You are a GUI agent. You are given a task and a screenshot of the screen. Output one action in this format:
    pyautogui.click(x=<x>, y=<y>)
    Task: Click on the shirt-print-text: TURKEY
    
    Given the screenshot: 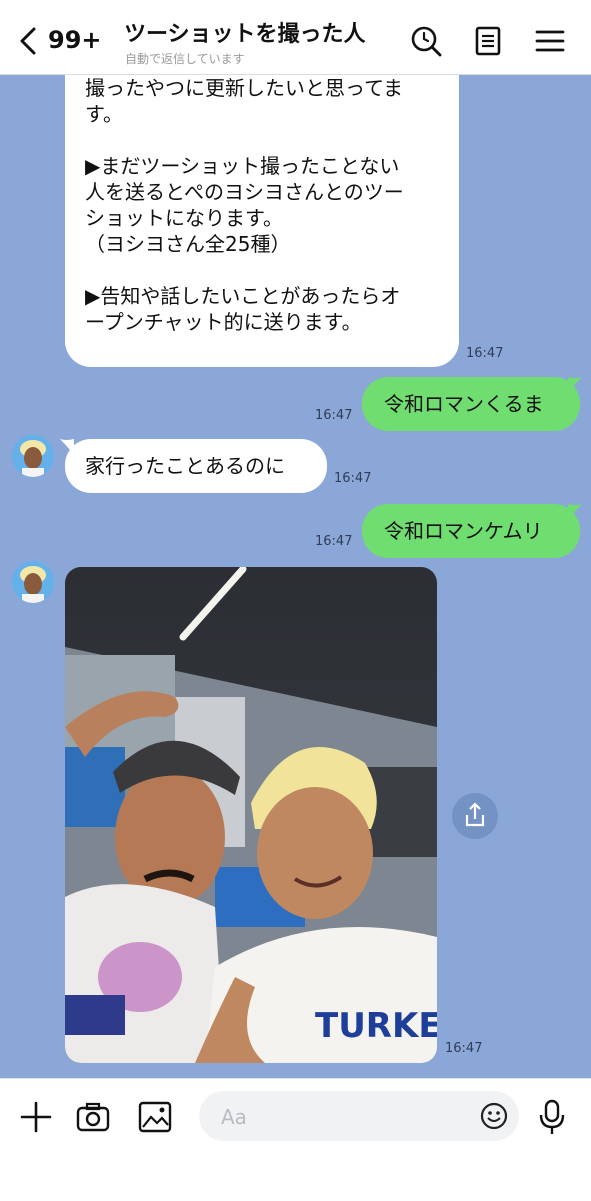 What is the action you would take?
    pyautogui.click(x=376, y=1026)
    